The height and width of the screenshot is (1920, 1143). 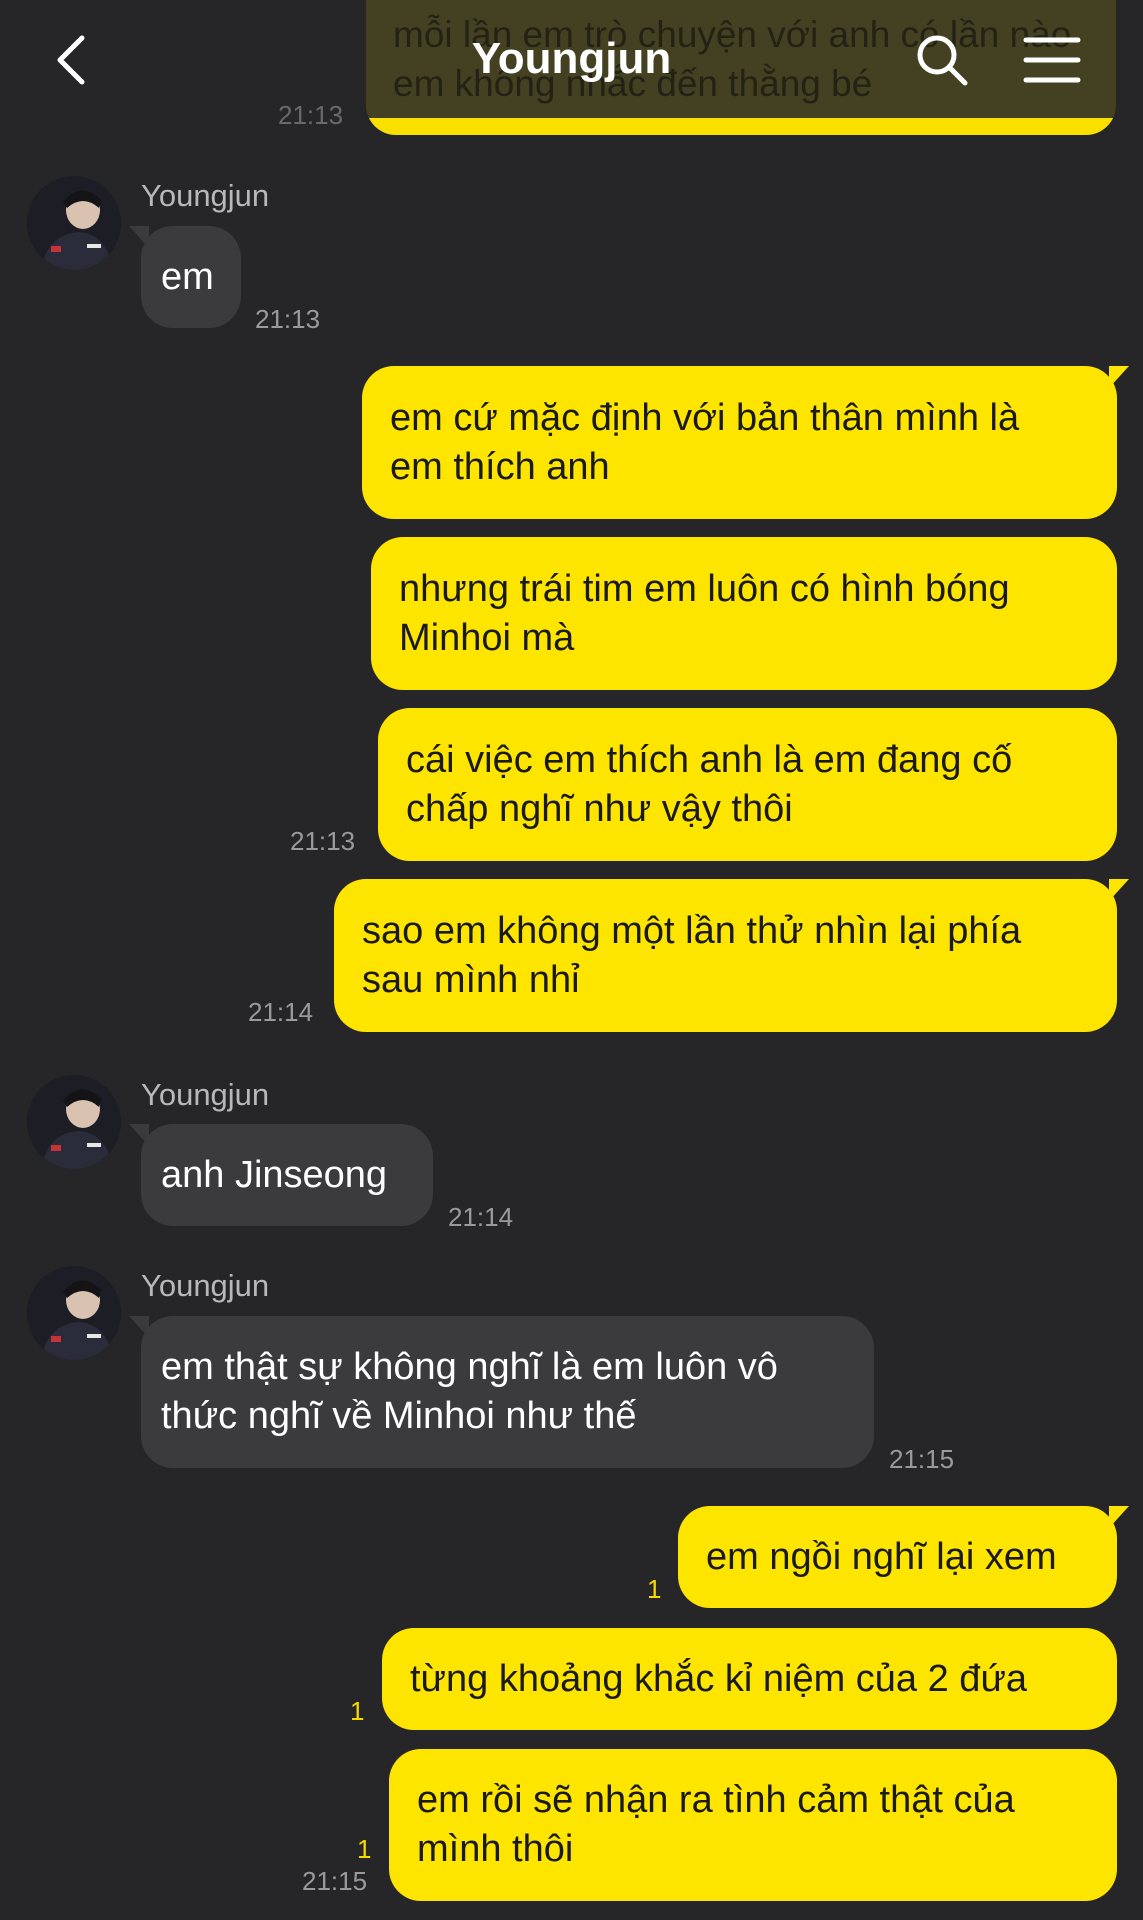 I want to click on message-text-line1: em thật sự không nghĩ là em luôn vô, so click(x=469, y=1367).